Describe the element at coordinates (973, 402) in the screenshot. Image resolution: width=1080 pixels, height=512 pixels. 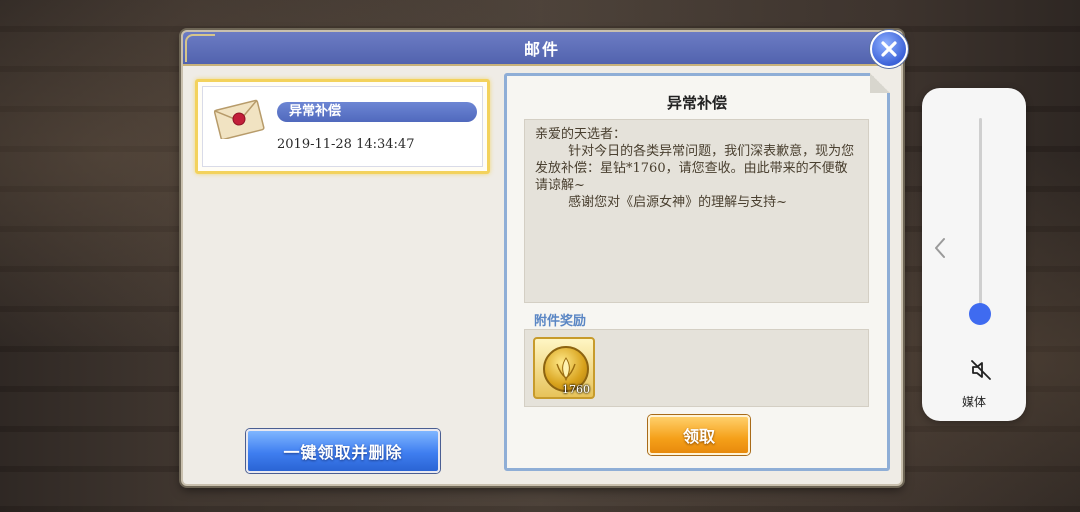
I see `volume-stream-label: 媒体` at that location.